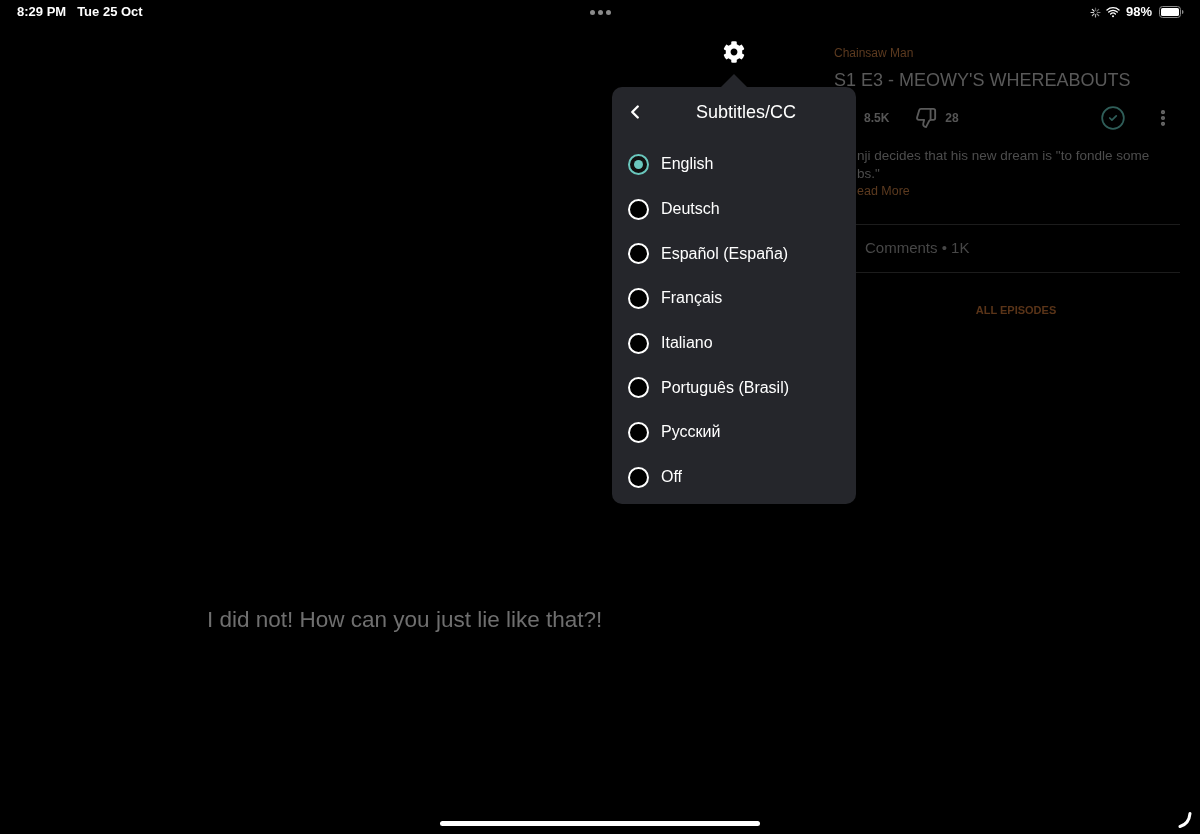 This screenshot has height=834, width=1200. What do you see at coordinates (877, 118) in the screenshot?
I see `like-count: 8.5K` at bounding box center [877, 118].